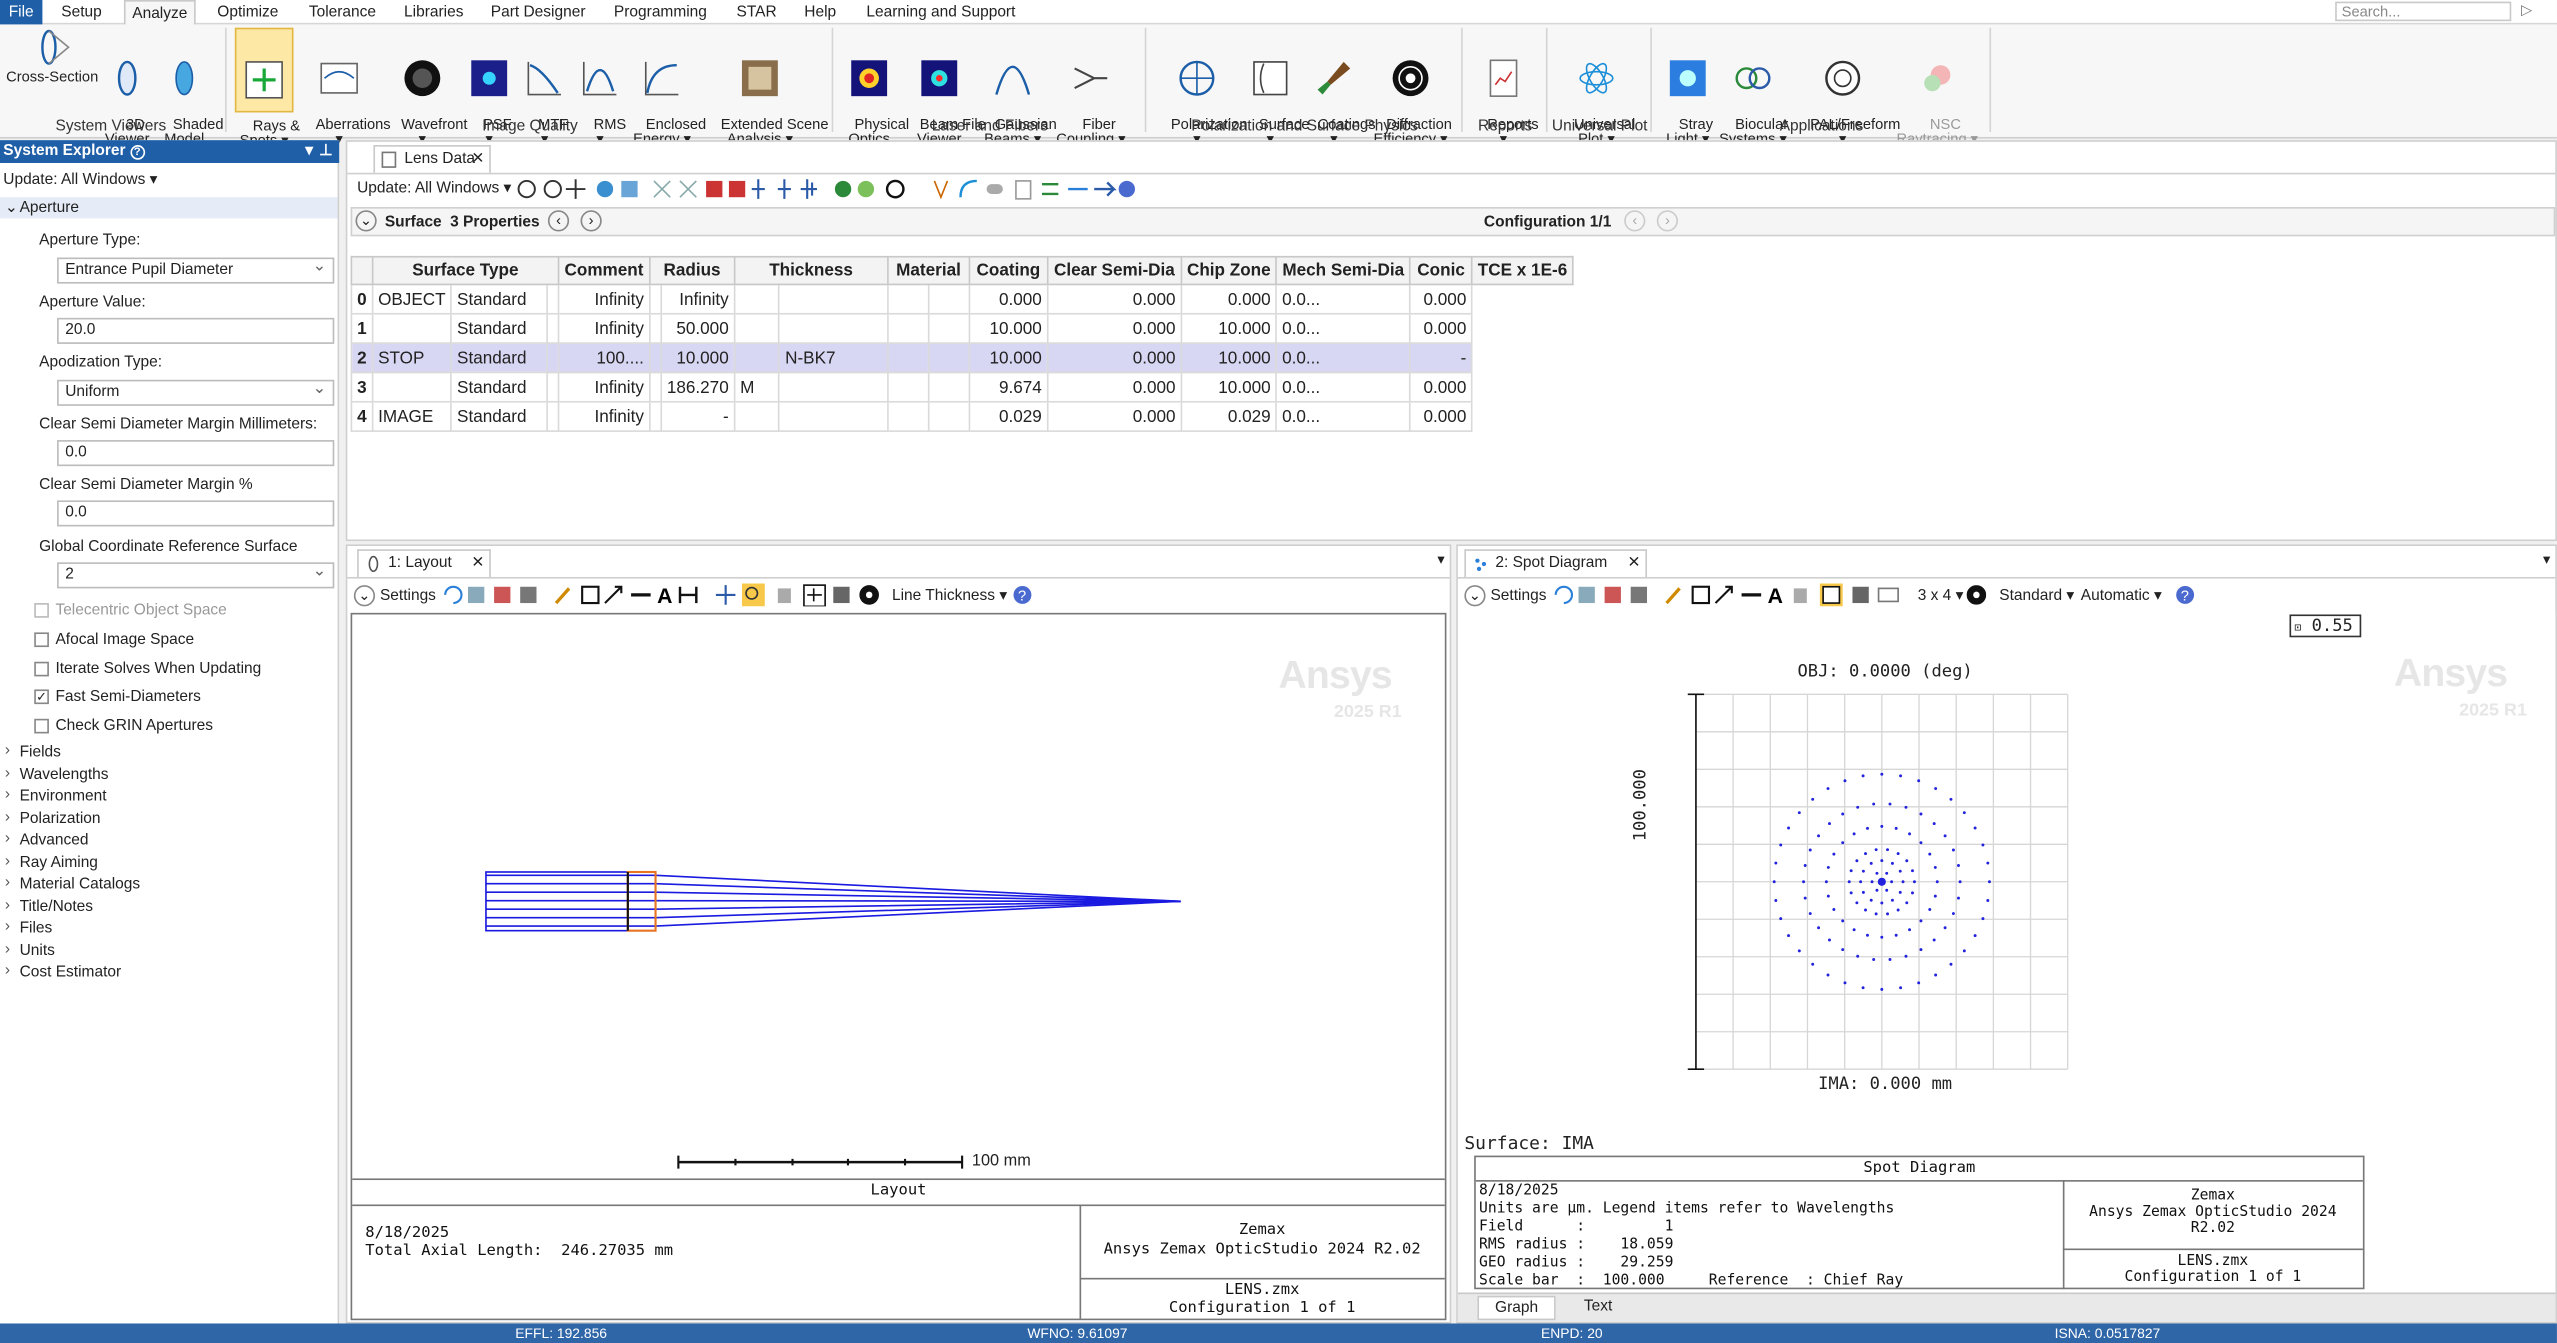 The image size is (2557, 1343). Describe the element at coordinates (52, 57) in the screenshot. I see `cross-section-button: Cross-Section` at that location.